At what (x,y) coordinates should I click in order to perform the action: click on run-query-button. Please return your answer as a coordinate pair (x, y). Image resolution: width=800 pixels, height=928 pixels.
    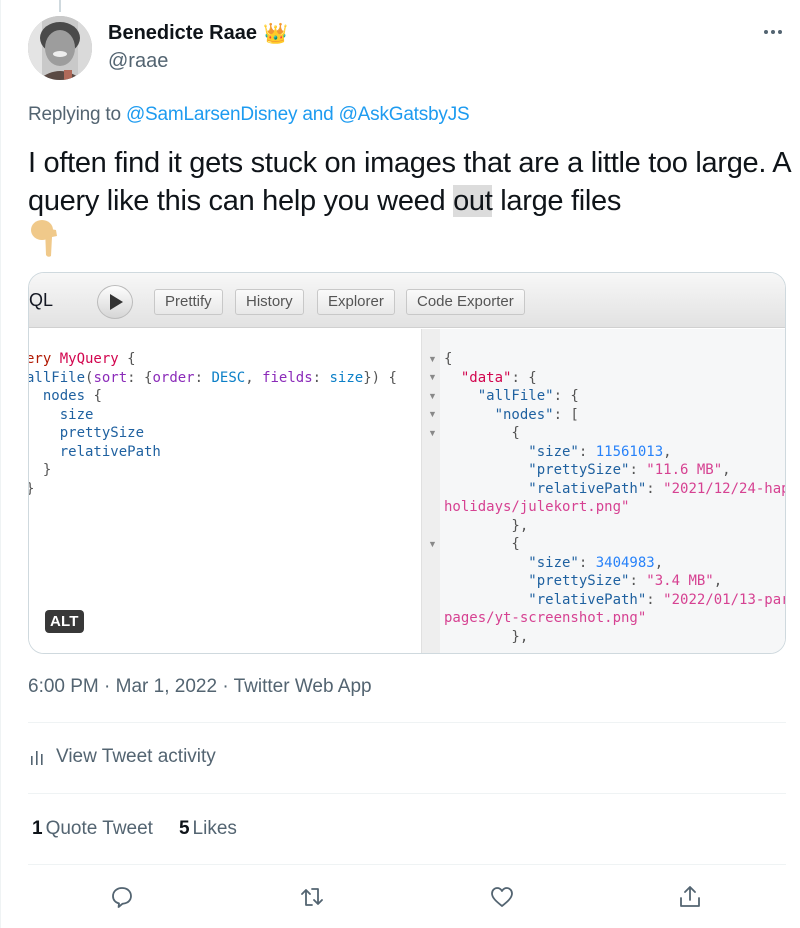
    Looking at the image, I should click on (115, 302).